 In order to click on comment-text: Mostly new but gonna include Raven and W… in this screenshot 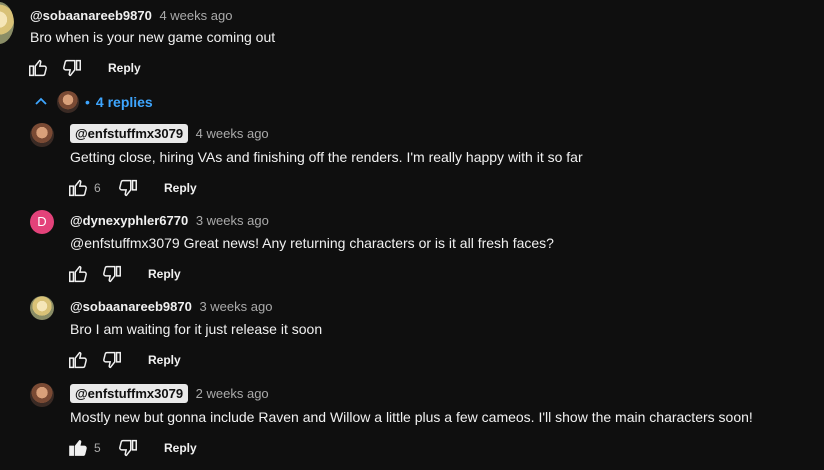, I will do `click(411, 417)`.